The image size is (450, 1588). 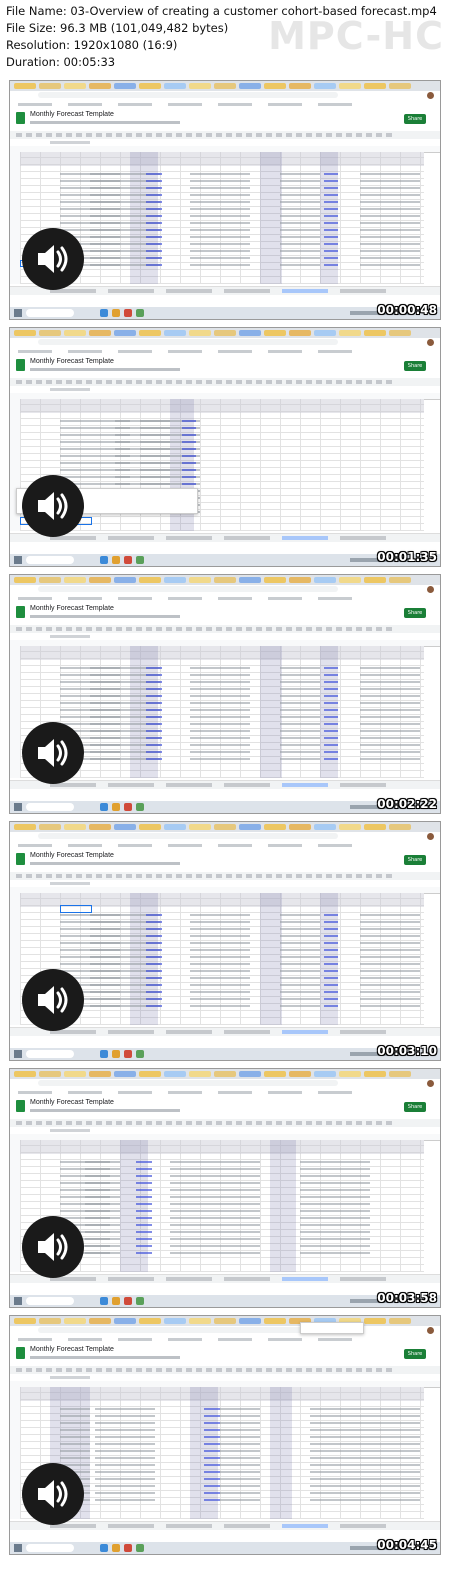 What do you see at coordinates (206, 382) in the screenshot?
I see `toolbar-buttons` at bounding box center [206, 382].